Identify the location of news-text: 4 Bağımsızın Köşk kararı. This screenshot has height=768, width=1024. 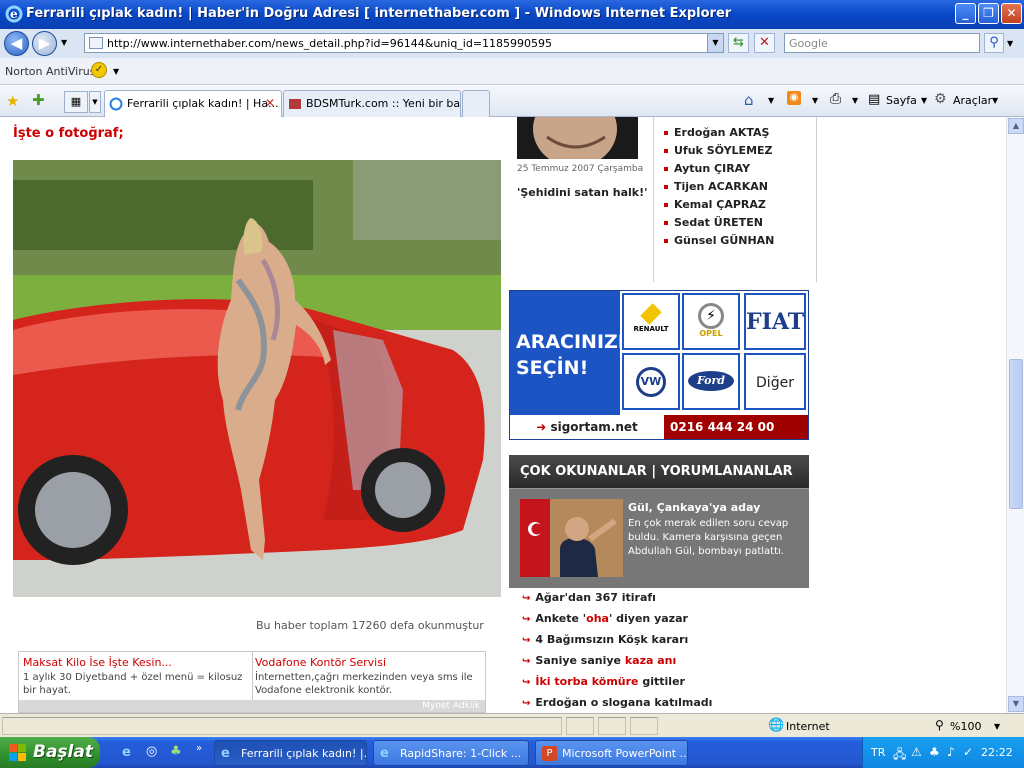
(612, 639).